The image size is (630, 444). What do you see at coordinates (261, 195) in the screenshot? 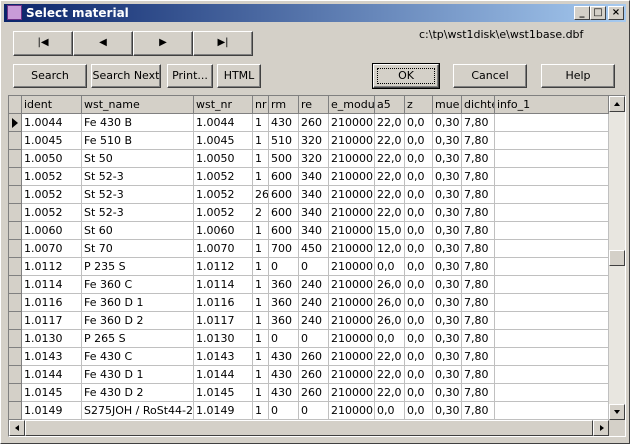
I see `cell-nr: 26` at bounding box center [261, 195].